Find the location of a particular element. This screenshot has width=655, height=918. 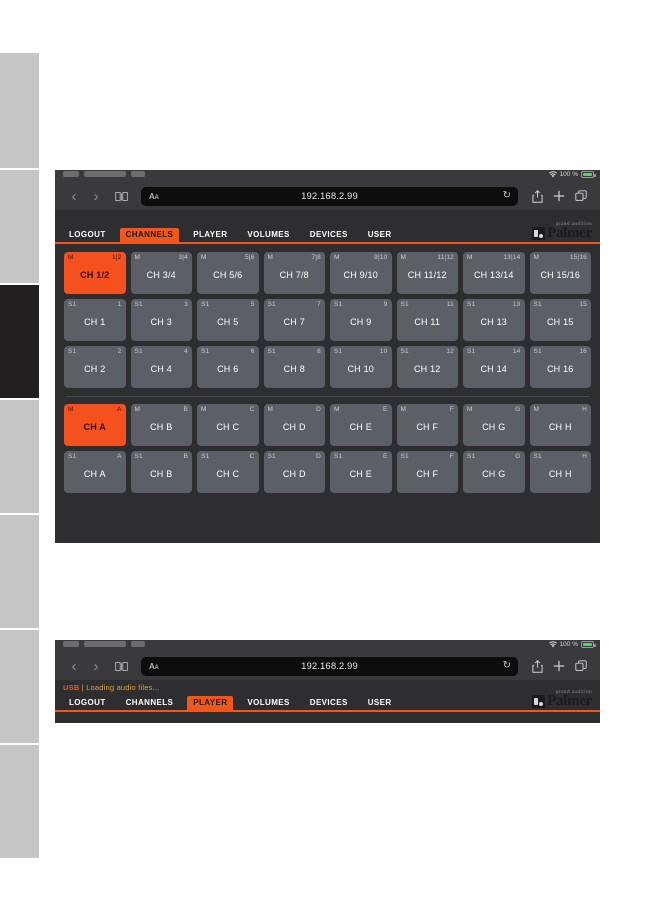

channel-button: M B CH B is located at coordinates (161, 424).